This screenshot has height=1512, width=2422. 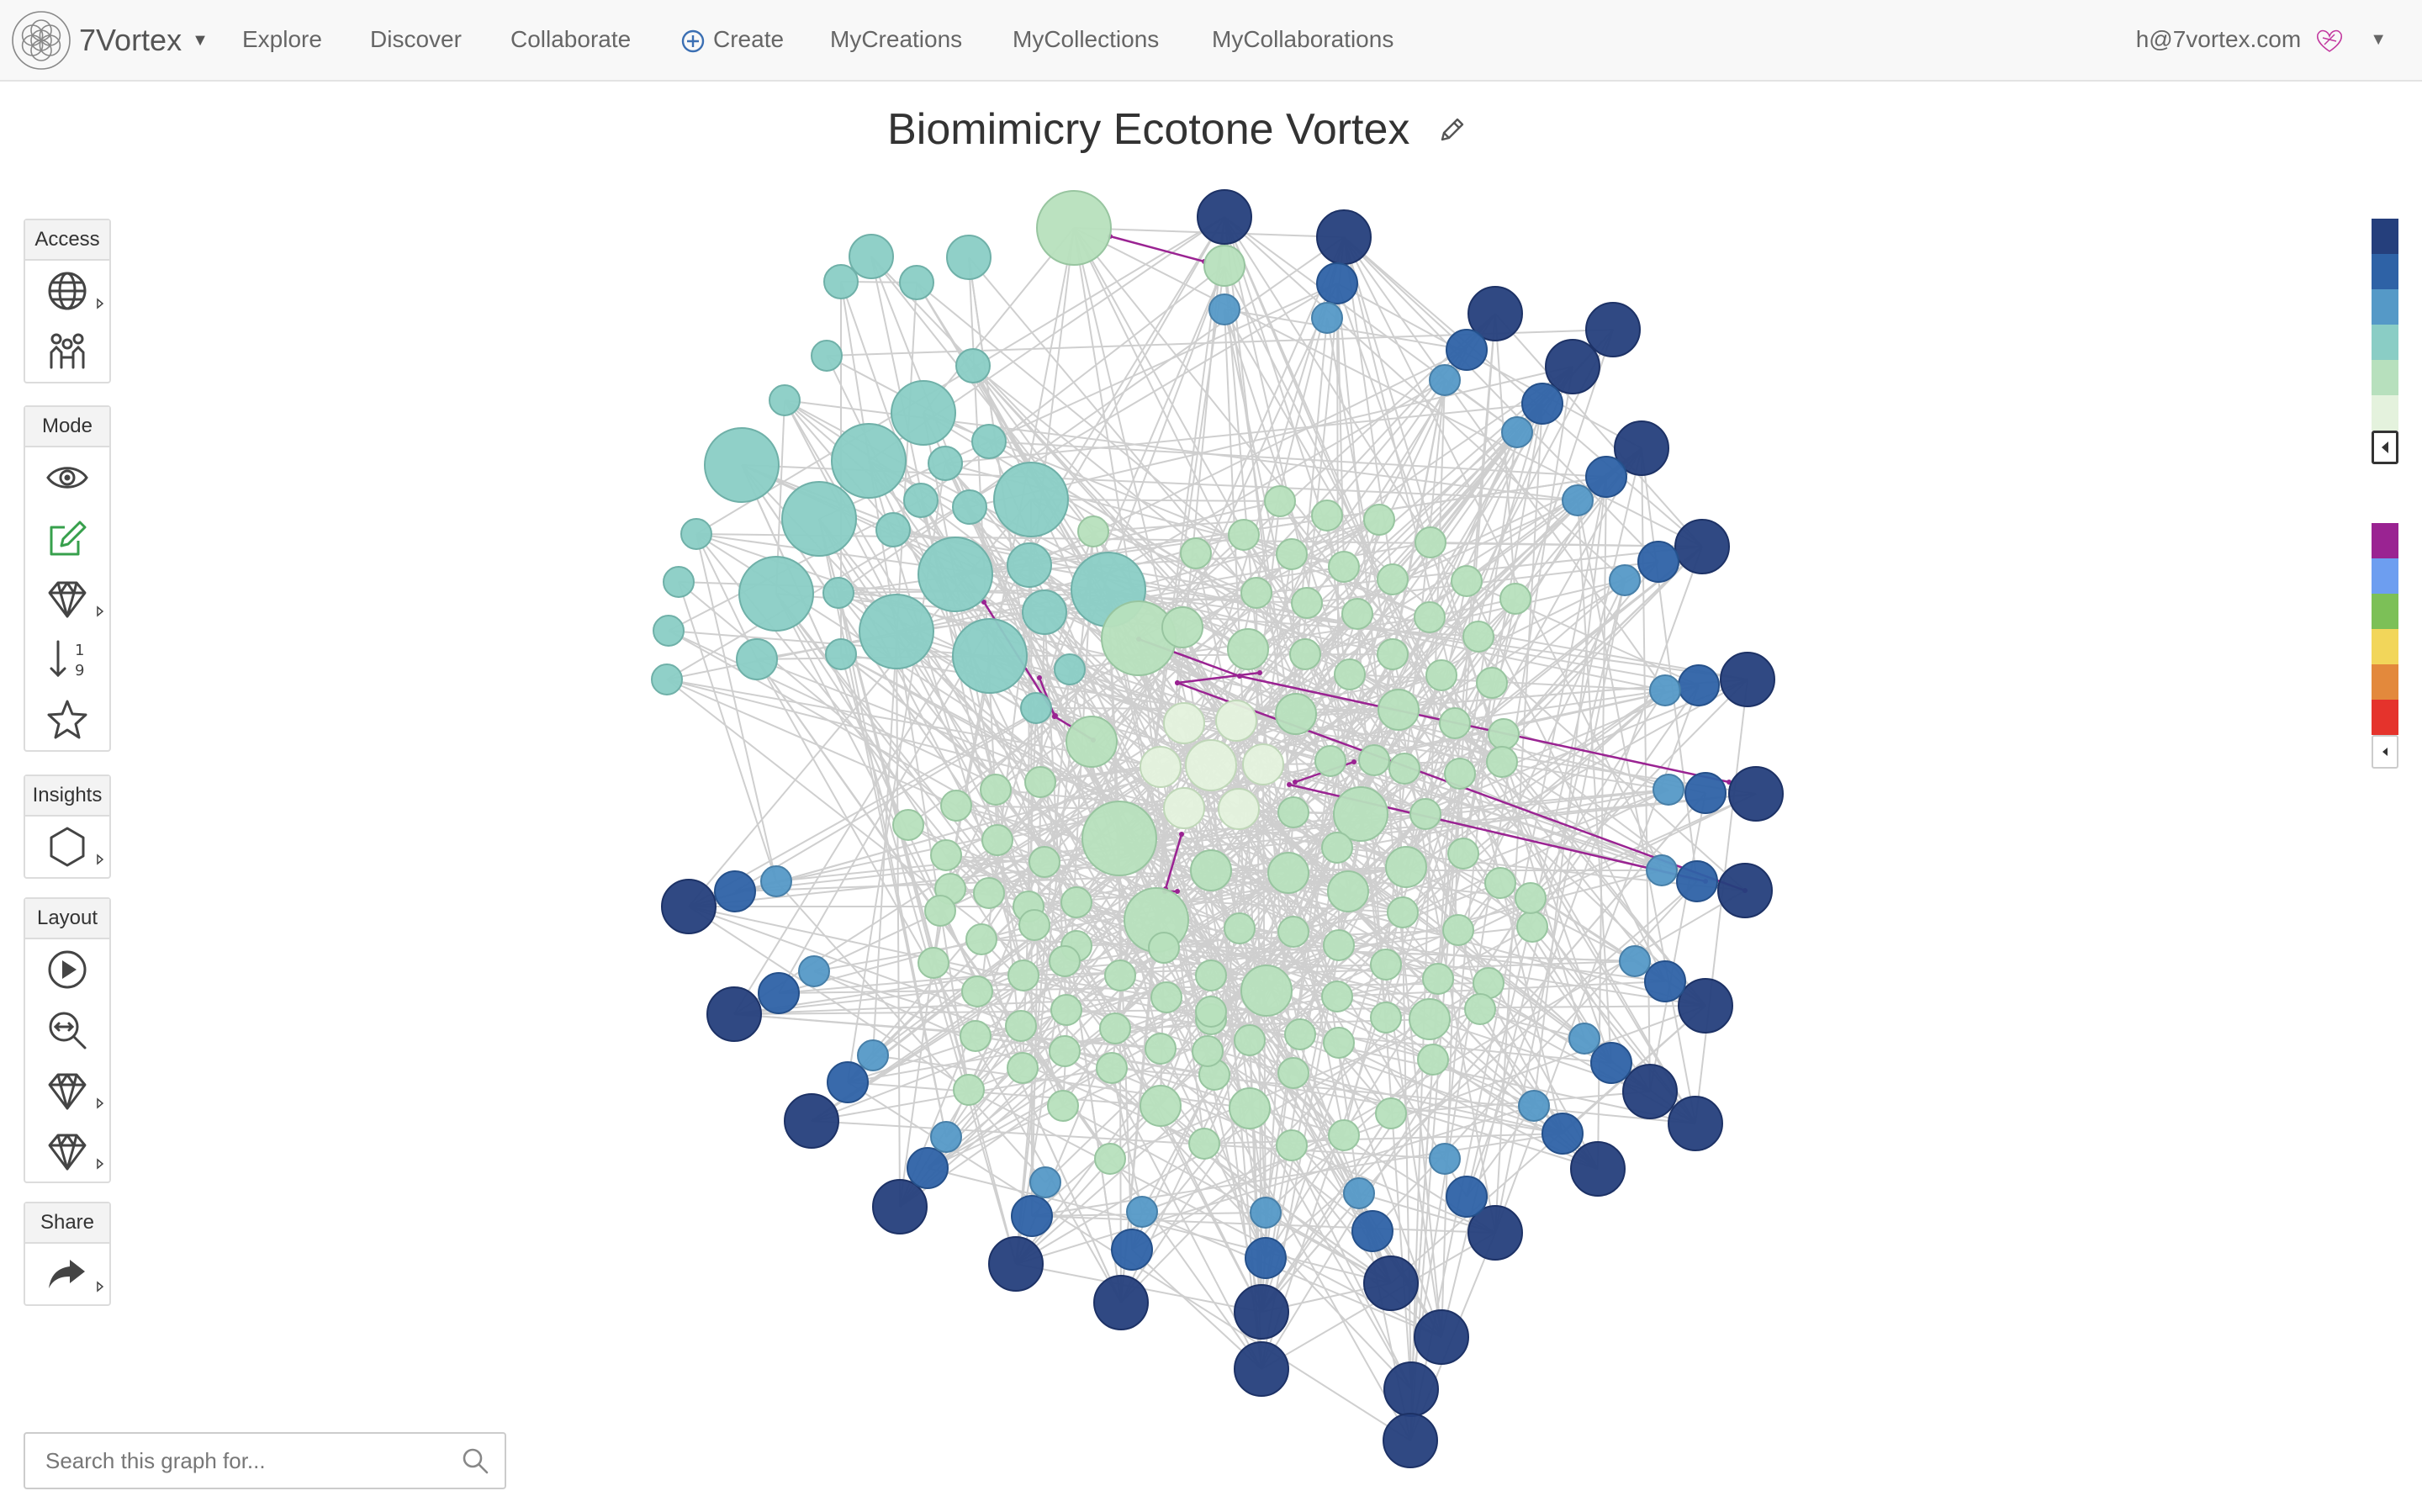 What do you see at coordinates (67, 1274) in the screenshot?
I see `share-button` at bounding box center [67, 1274].